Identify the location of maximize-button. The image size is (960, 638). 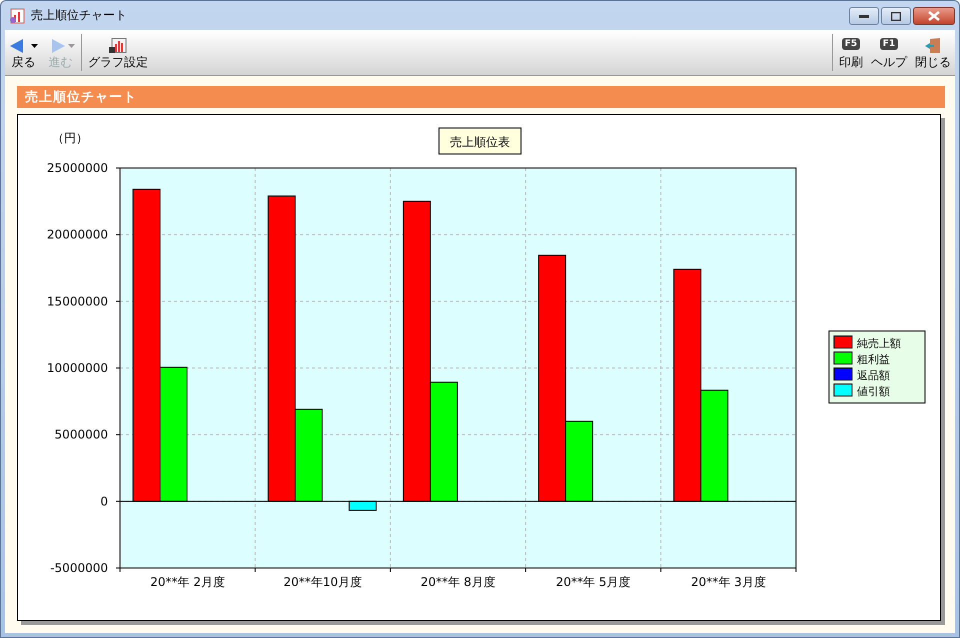
(896, 16).